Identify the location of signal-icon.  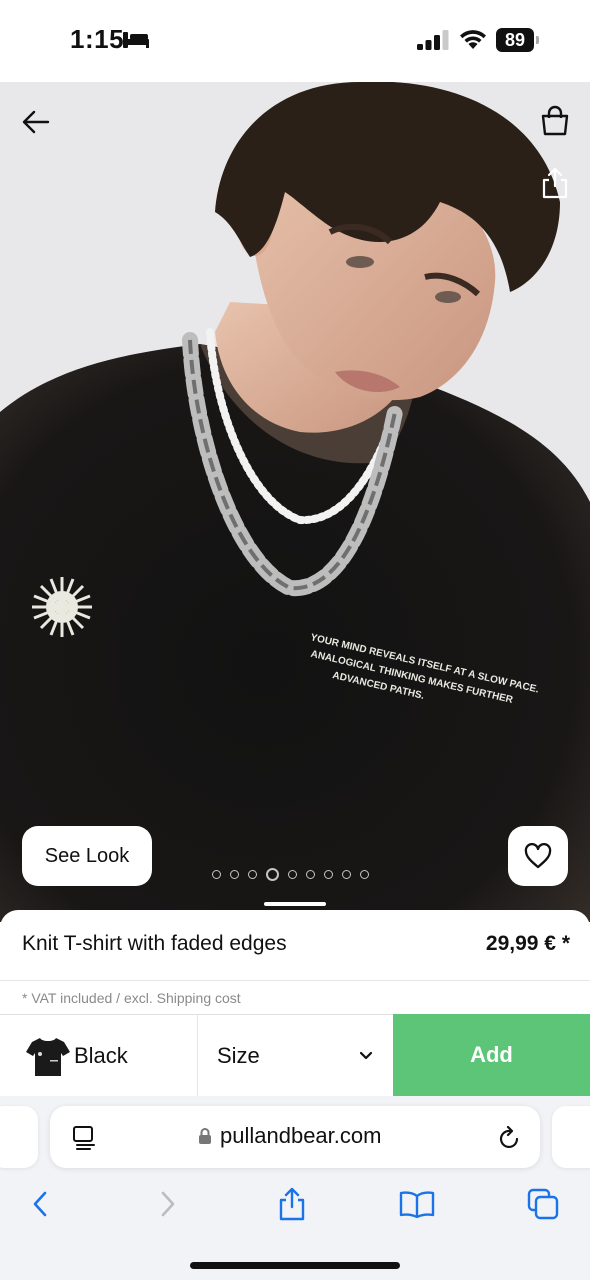
(433, 40).